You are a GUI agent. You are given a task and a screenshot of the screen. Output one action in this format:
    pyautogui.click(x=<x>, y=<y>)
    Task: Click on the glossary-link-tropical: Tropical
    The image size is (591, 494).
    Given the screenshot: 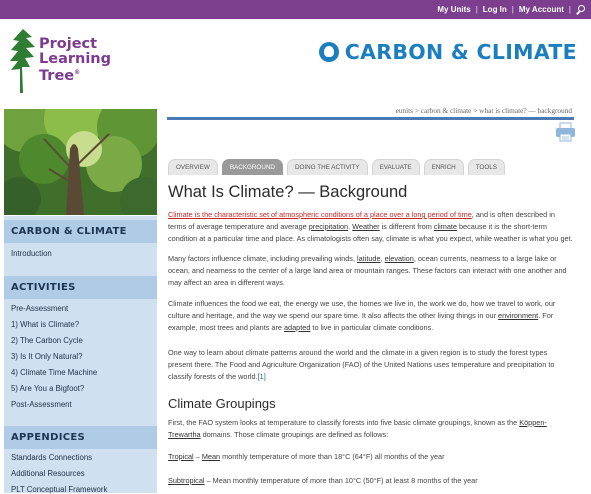 What is the action you would take?
    pyautogui.click(x=181, y=456)
    